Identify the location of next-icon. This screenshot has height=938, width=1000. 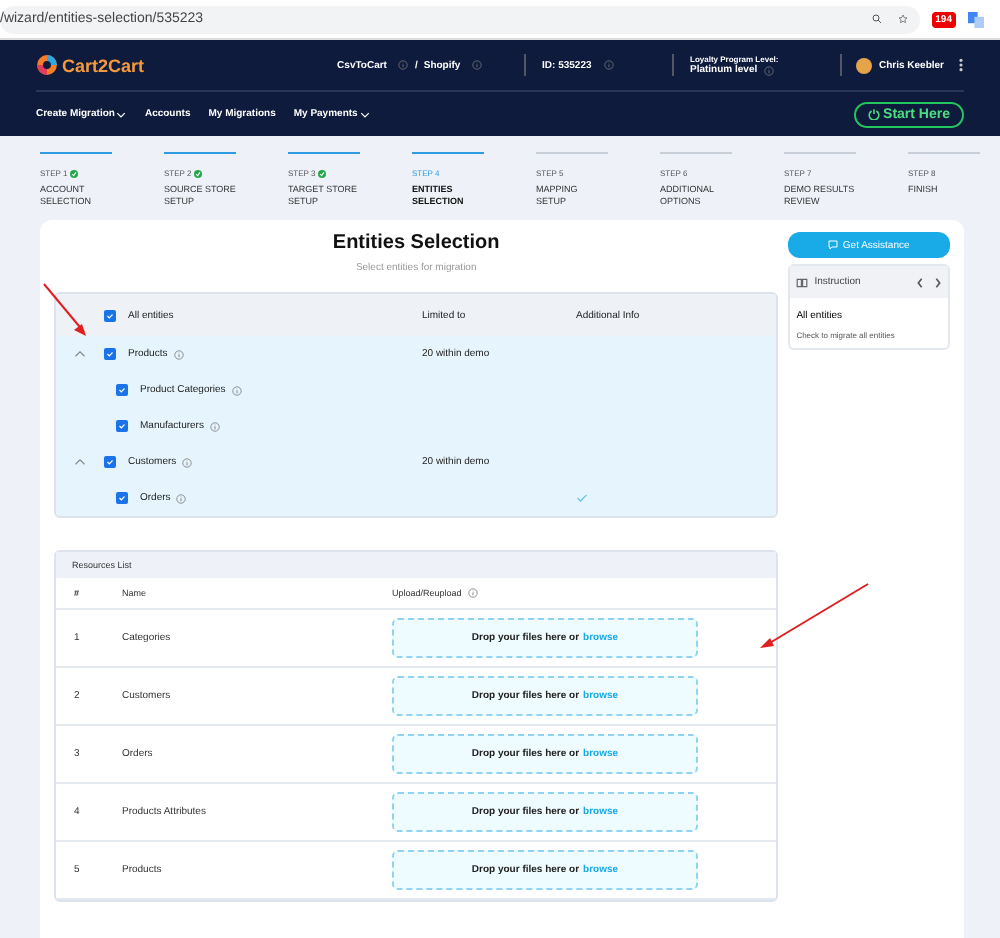
(938, 282).